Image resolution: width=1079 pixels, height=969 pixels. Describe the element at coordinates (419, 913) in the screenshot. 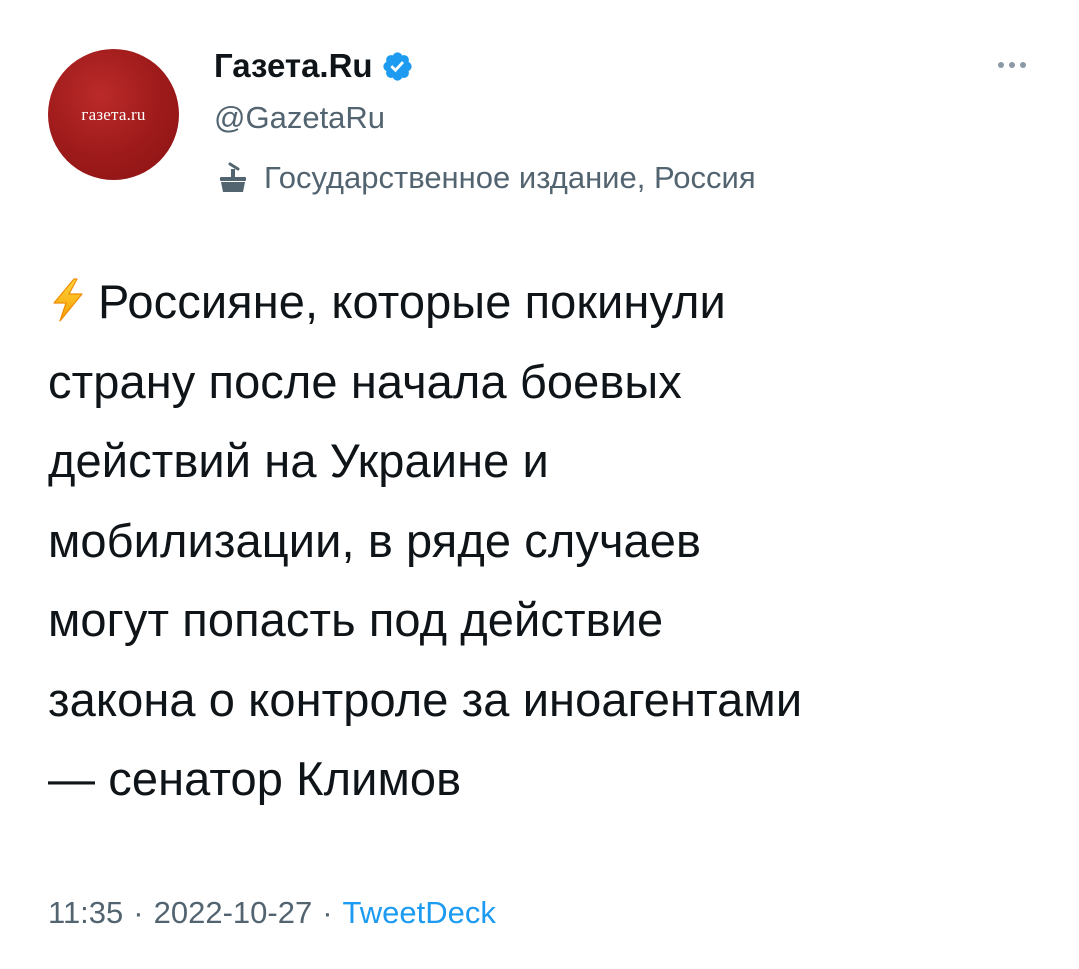

I see `tweet-source-link: TweetDeck` at that location.